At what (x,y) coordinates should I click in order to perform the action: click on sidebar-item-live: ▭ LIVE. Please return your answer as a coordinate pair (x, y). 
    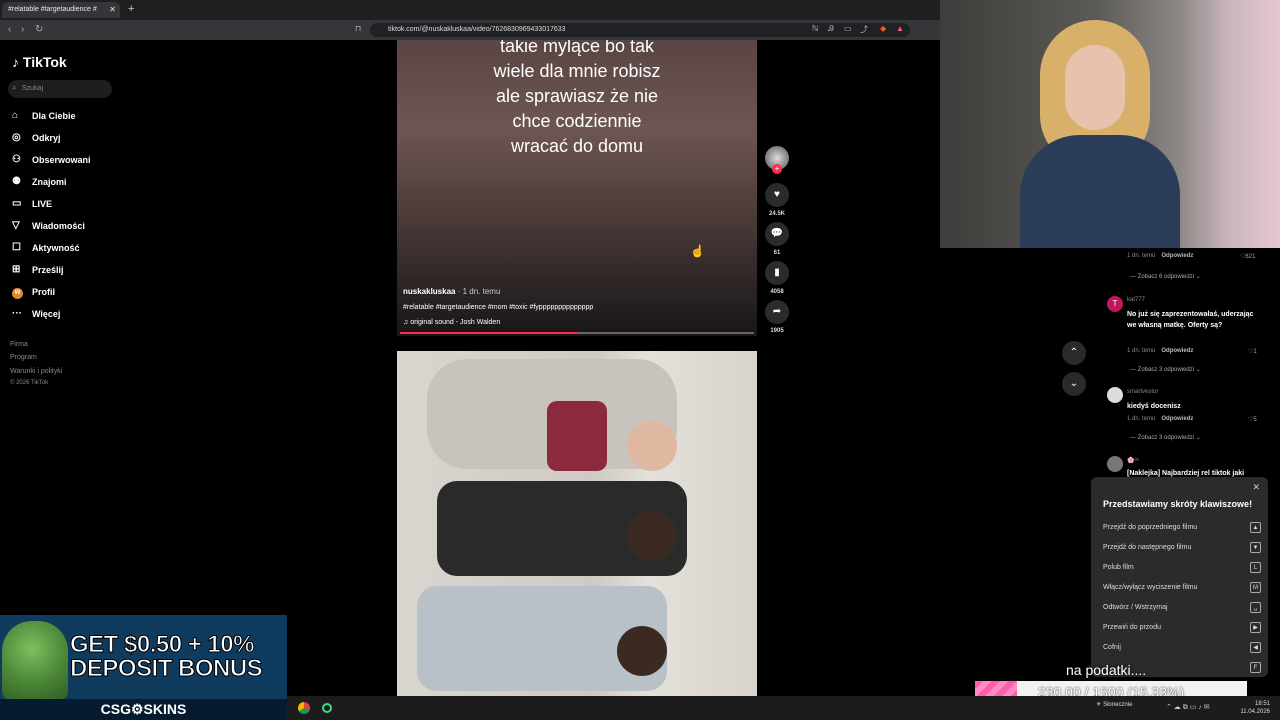
    Looking at the image, I should click on (32, 205).